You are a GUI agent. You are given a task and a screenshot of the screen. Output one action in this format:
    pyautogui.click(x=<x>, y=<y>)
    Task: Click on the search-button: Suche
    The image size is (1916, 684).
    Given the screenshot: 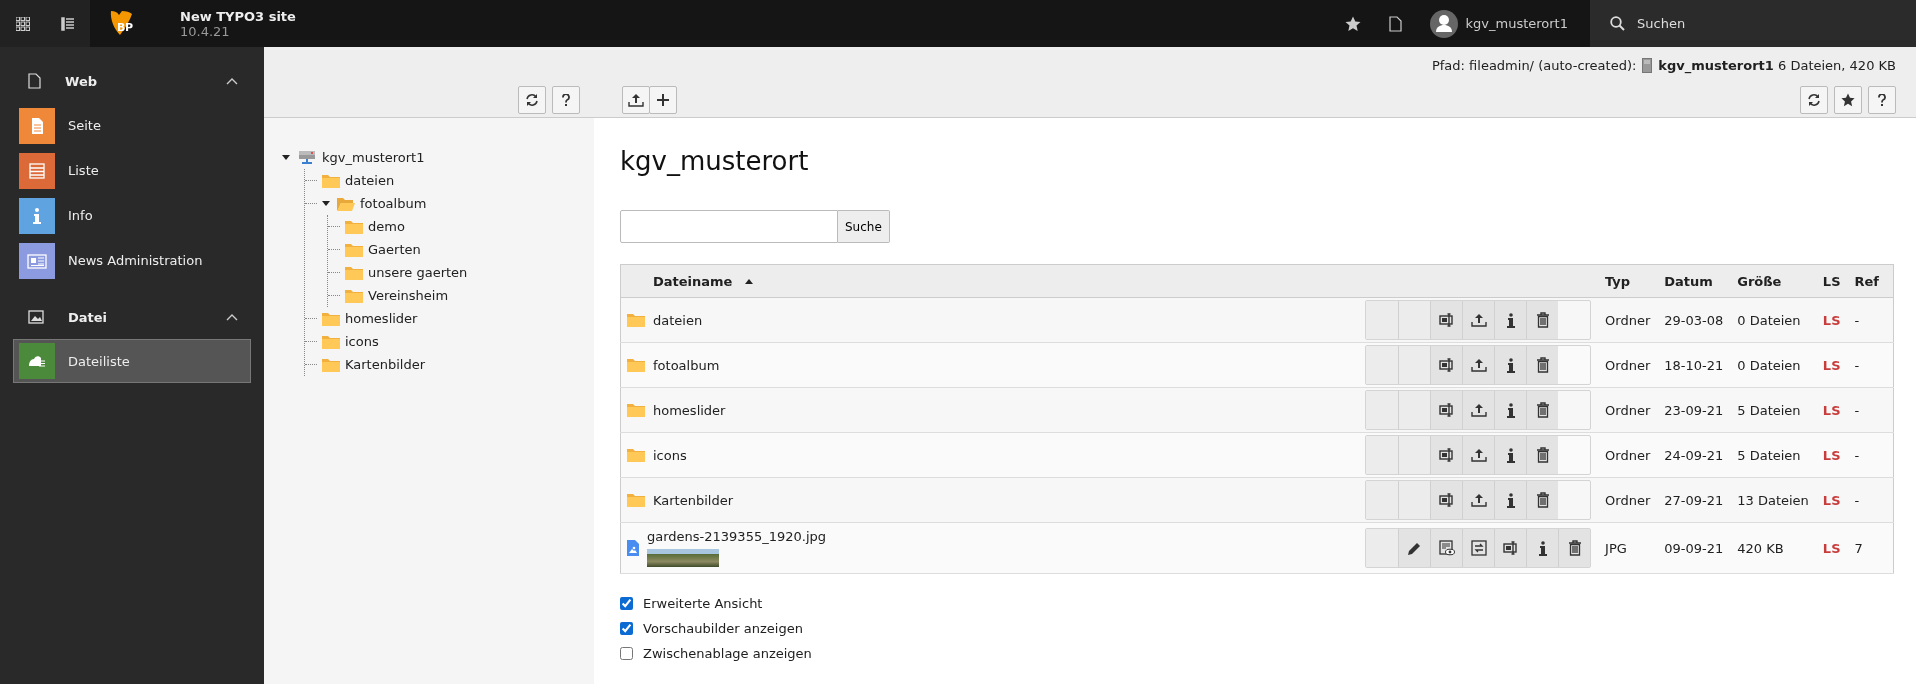 What is the action you would take?
    pyautogui.click(x=864, y=226)
    